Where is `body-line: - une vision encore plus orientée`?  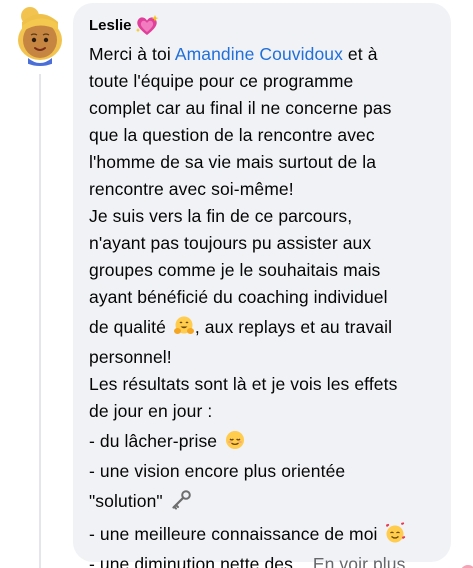
body-line: - une vision encore plus orientée is located at coordinates (217, 471).